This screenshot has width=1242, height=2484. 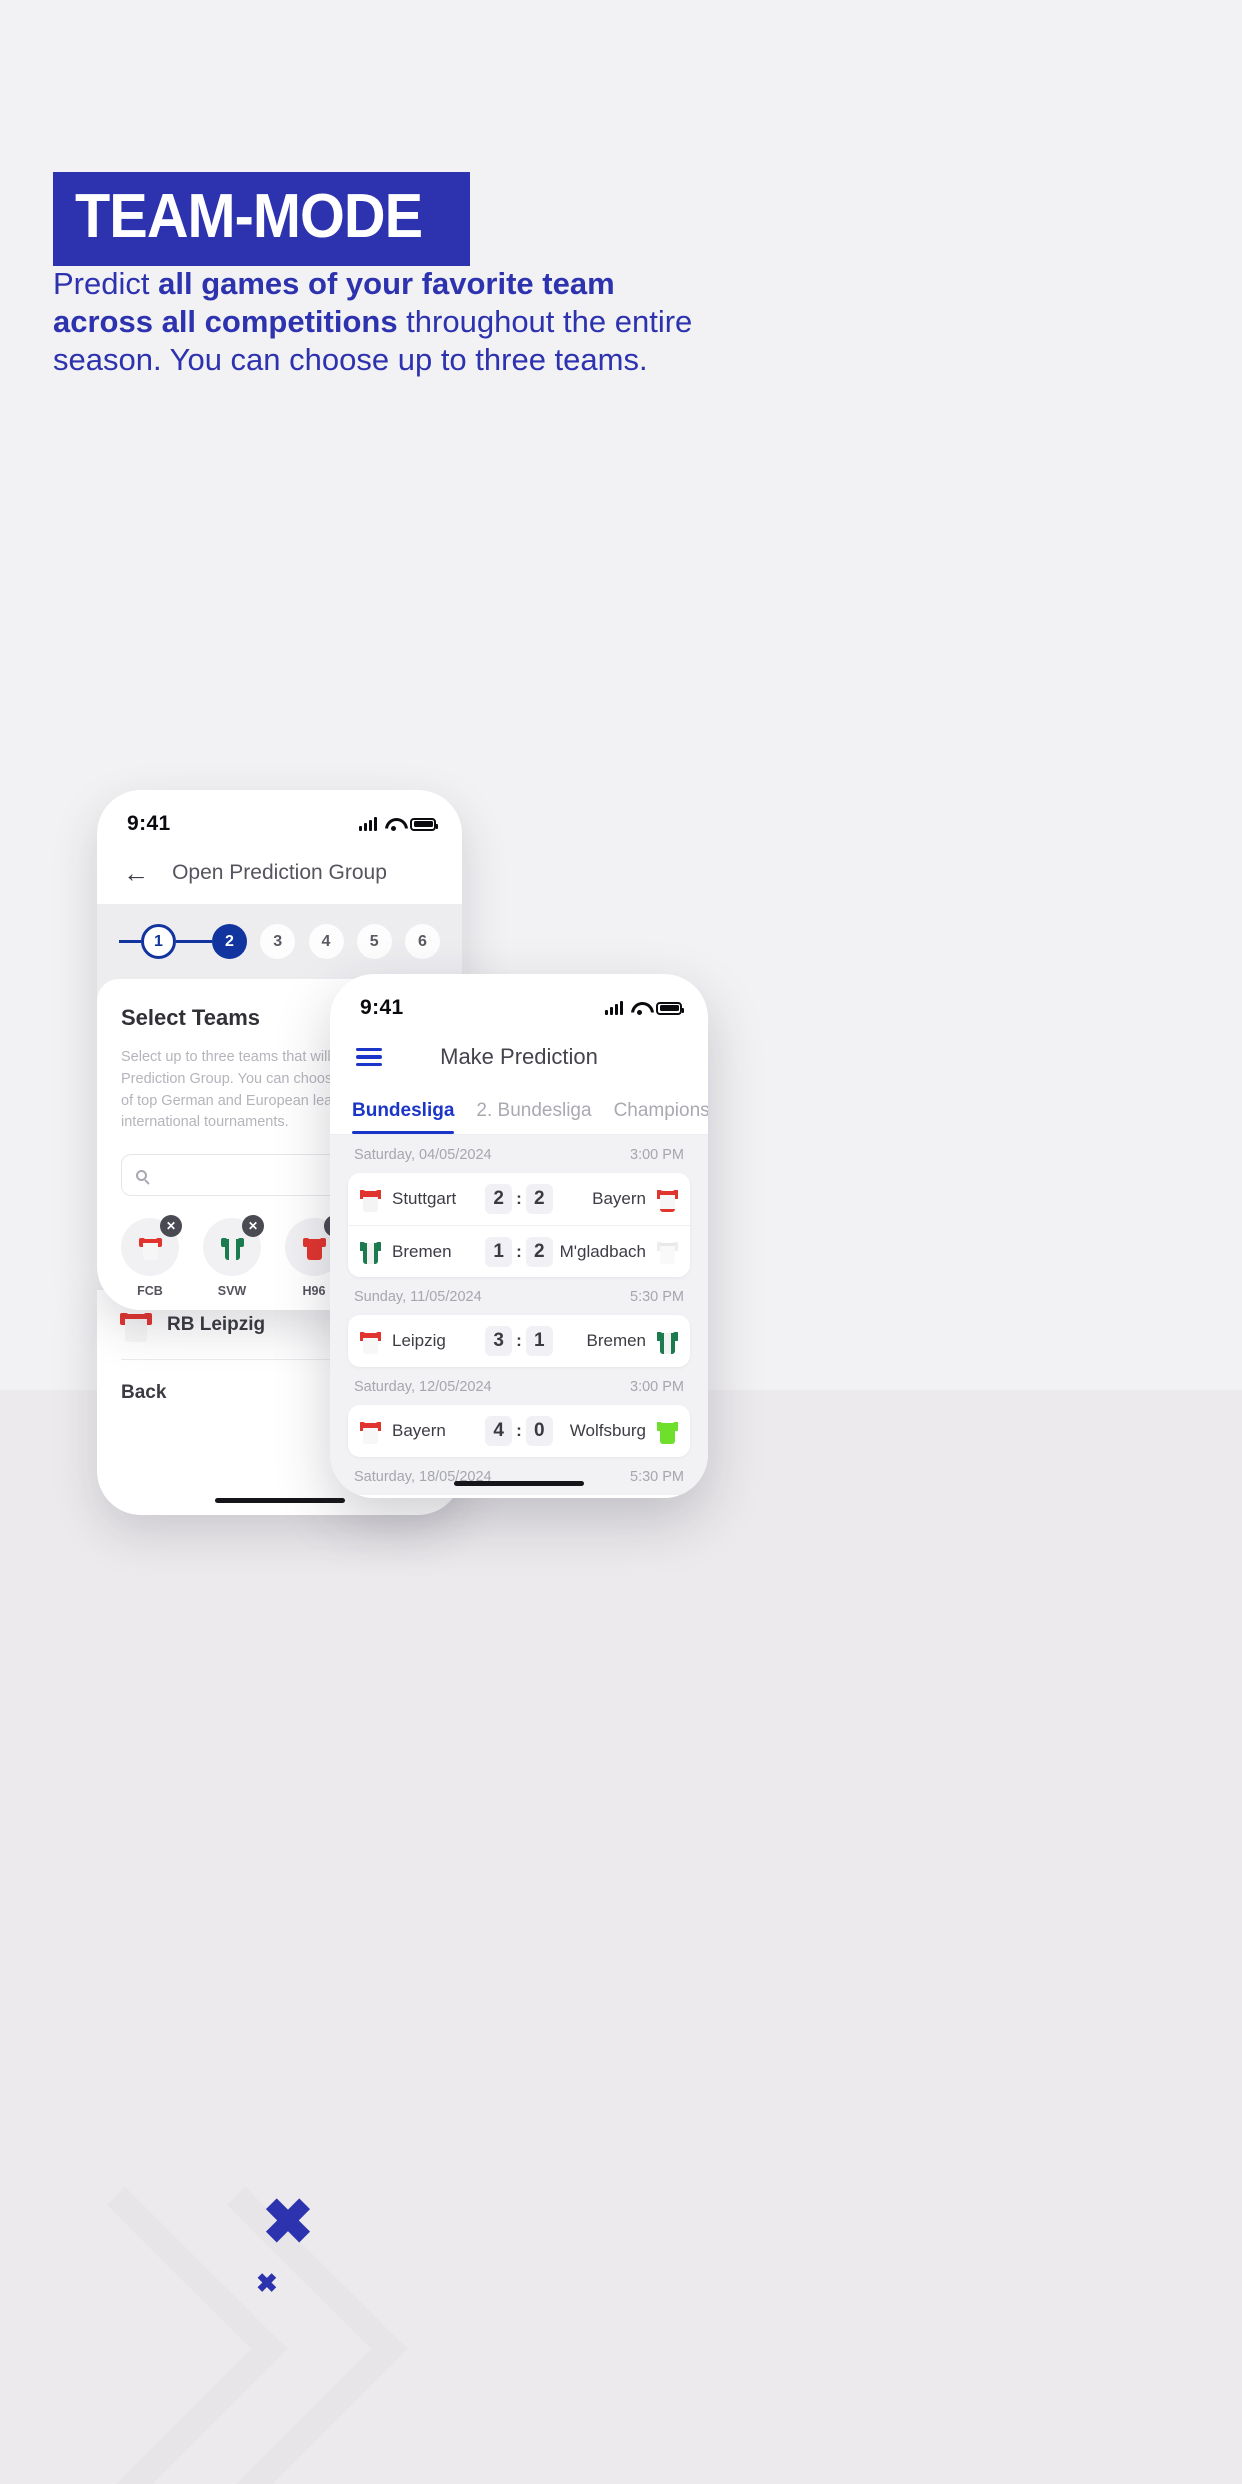 I want to click on selected-team-chip: ✕ FCB, so click(x=151, y=1256).